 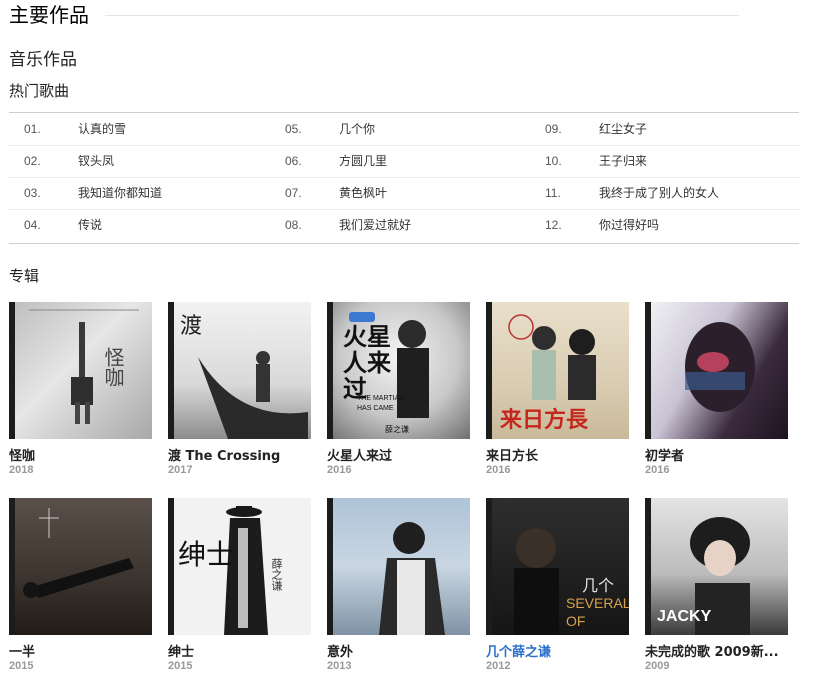 I want to click on song-name: 王子归来, so click(x=623, y=161).